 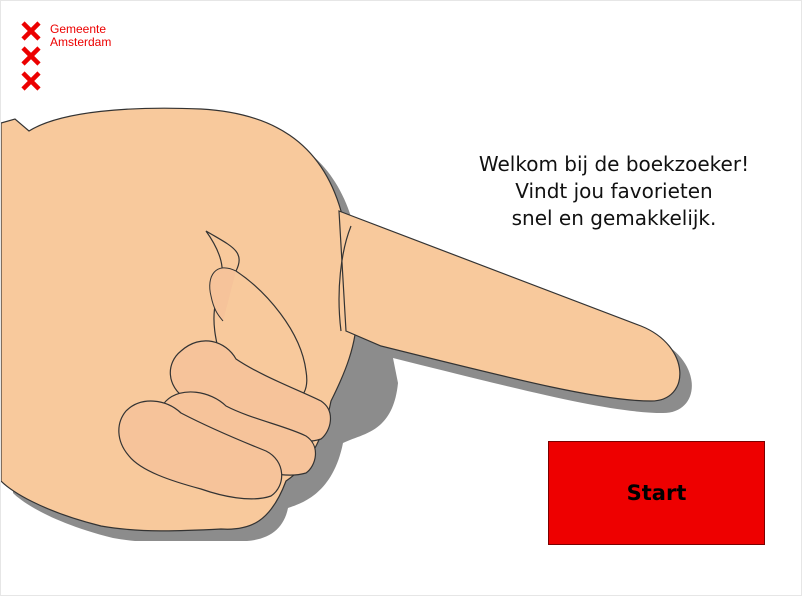 What do you see at coordinates (31, 56) in the screenshot?
I see `amsterdam-xxx-icon` at bounding box center [31, 56].